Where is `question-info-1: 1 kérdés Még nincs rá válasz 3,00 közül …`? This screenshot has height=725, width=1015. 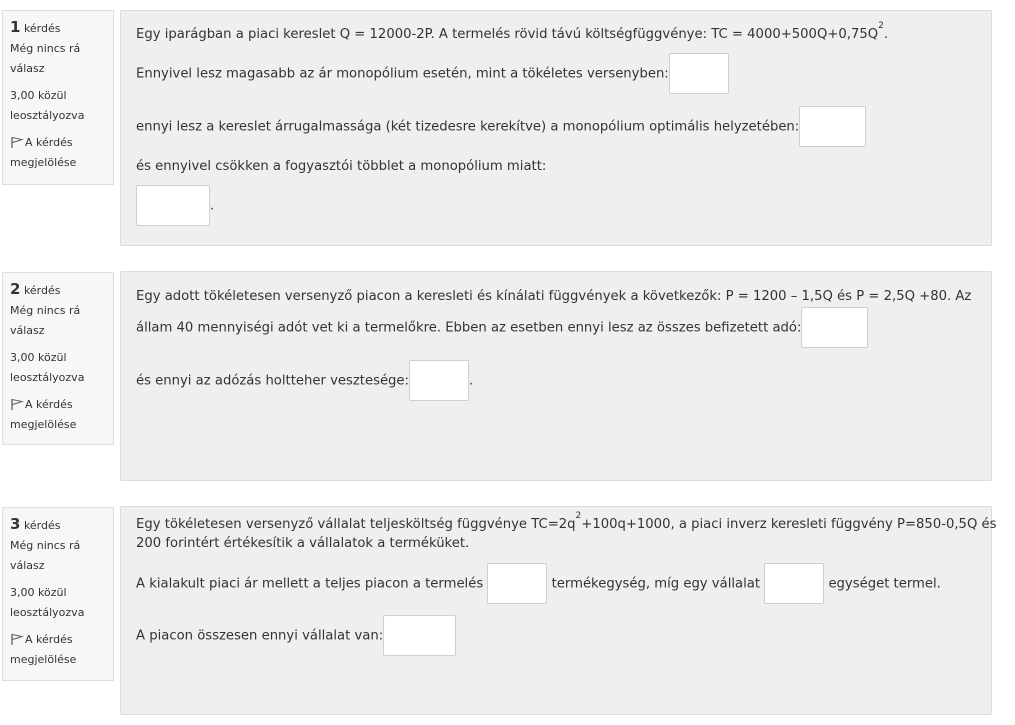 question-info-1: 1 kérdés Még nincs rá válasz 3,00 közül … is located at coordinates (58, 97).